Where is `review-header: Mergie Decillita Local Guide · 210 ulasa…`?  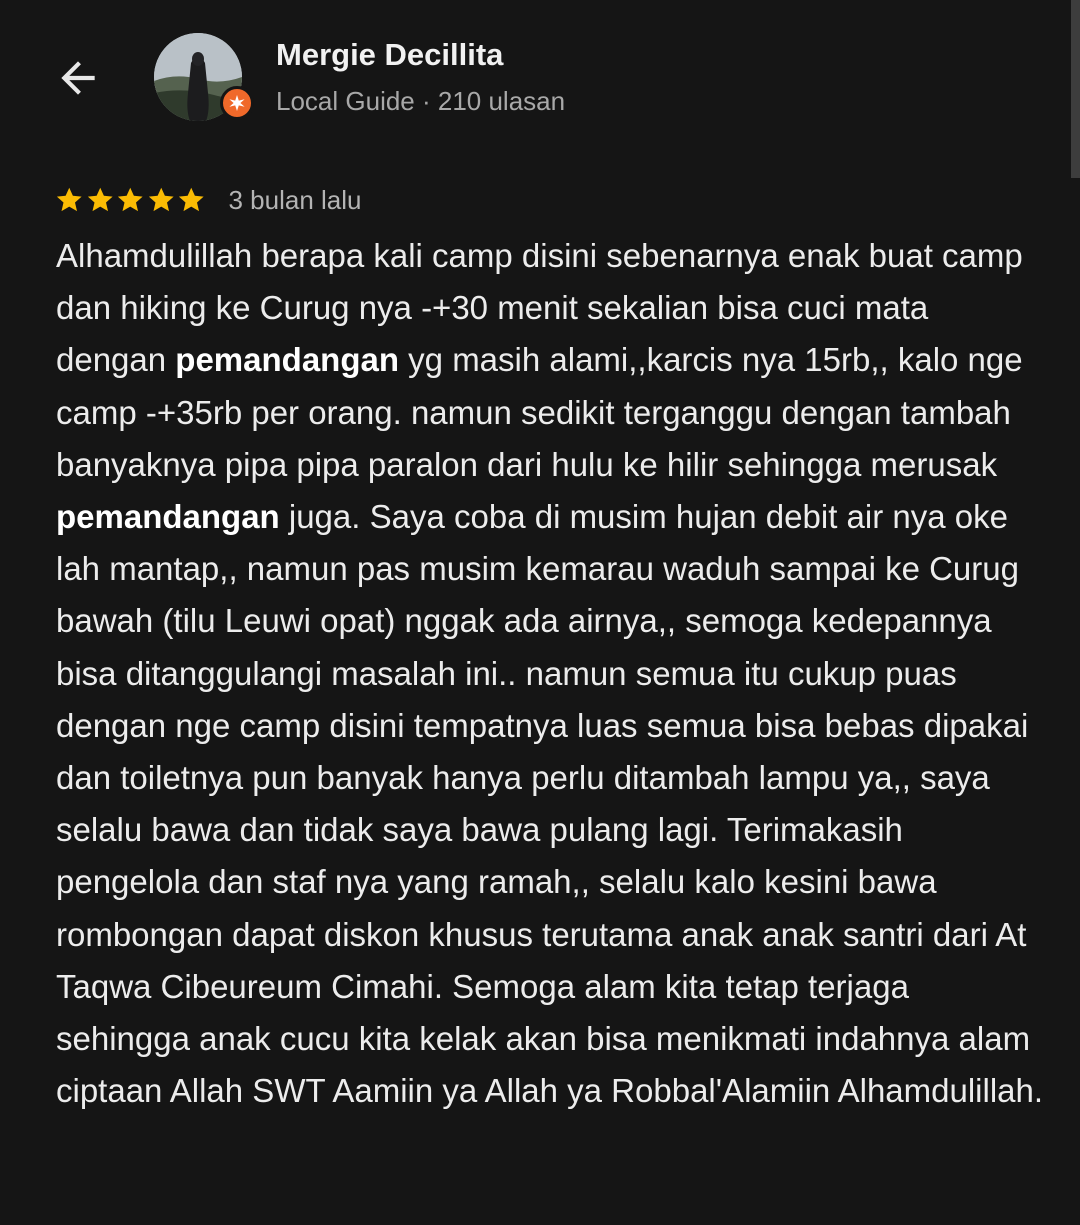
review-header: Mergie Decillita Local Guide · 210 ulasa… is located at coordinates (540, 80).